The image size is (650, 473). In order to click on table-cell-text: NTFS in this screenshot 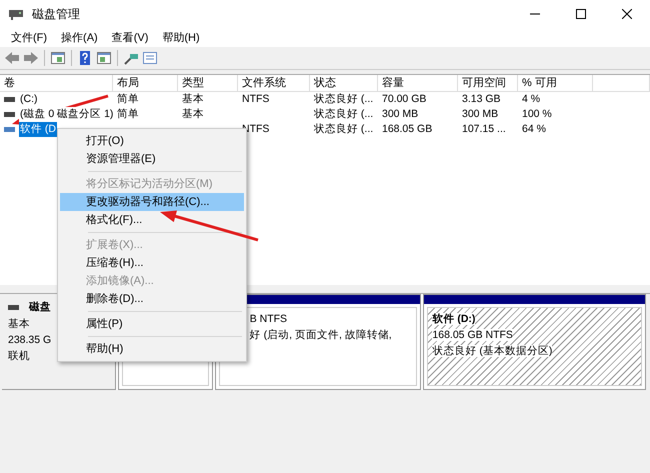, I will do `click(255, 99)`.